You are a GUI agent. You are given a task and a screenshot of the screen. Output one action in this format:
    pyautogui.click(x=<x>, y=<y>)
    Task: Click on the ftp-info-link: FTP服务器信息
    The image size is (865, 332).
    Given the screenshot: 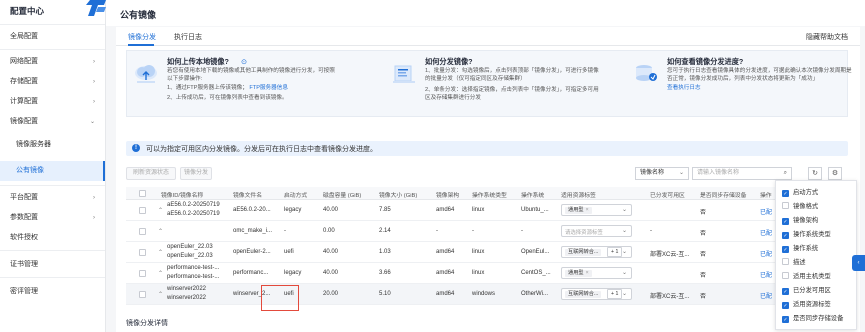 What is the action you would take?
    pyautogui.click(x=268, y=88)
    